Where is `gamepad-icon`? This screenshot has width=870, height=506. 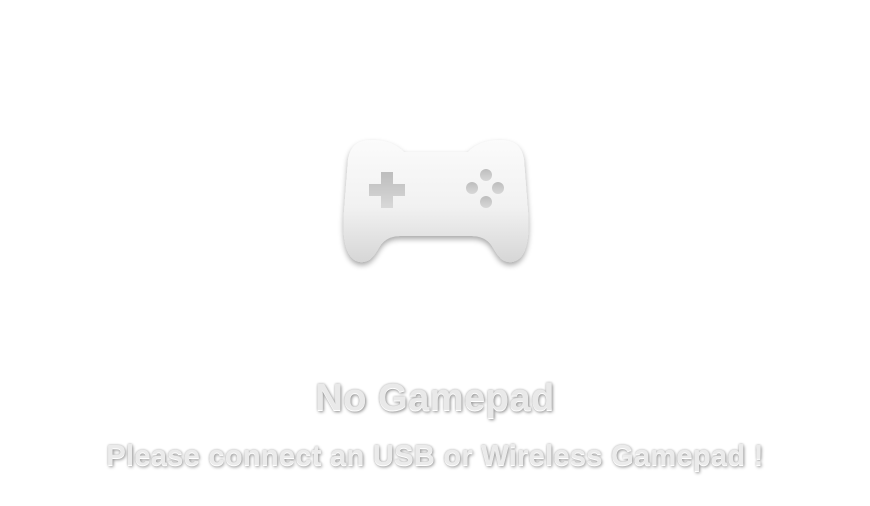 gamepad-icon is located at coordinates (436, 202).